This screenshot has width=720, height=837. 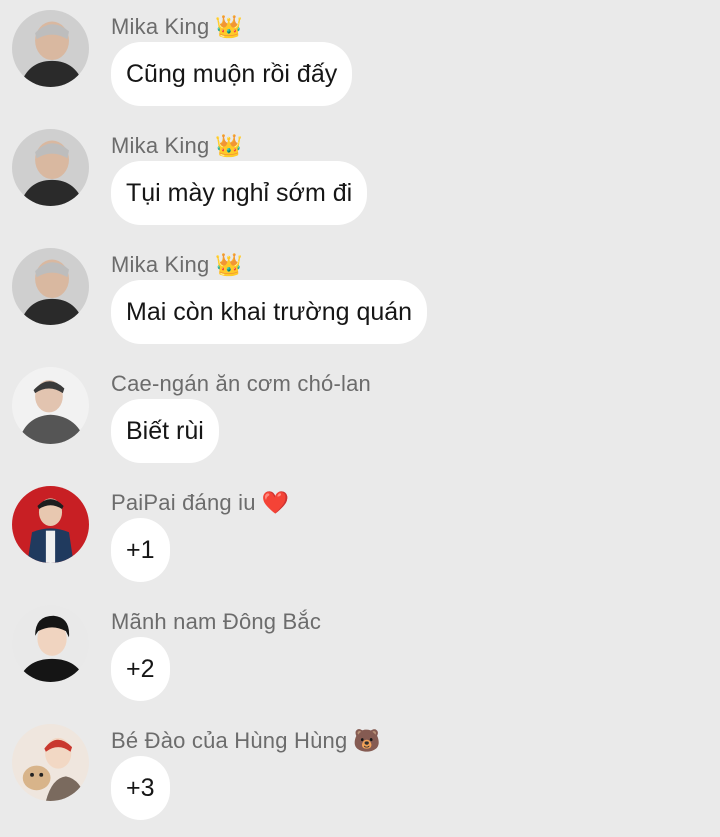 I want to click on message-bubble: +3, so click(x=140, y=788).